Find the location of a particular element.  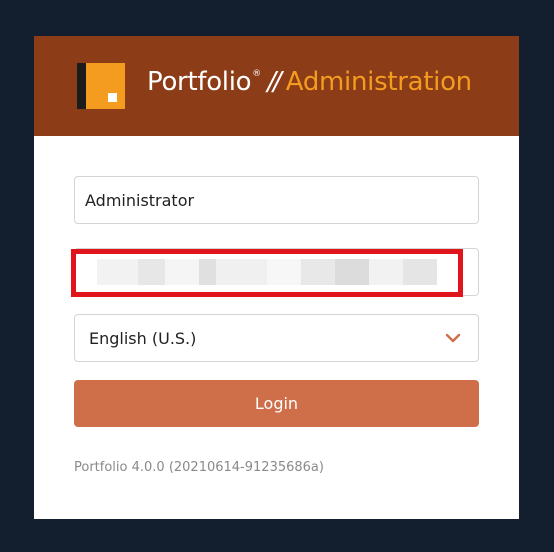

login-button: Login is located at coordinates (276, 403).